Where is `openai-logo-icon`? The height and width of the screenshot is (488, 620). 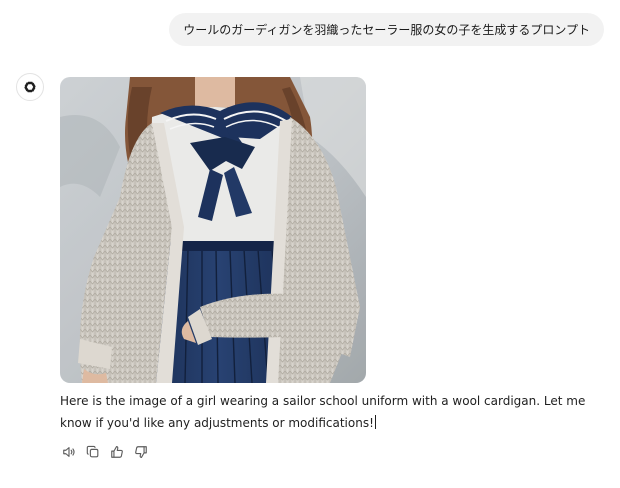
openai-logo-icon is located at coordinates (30, 87).